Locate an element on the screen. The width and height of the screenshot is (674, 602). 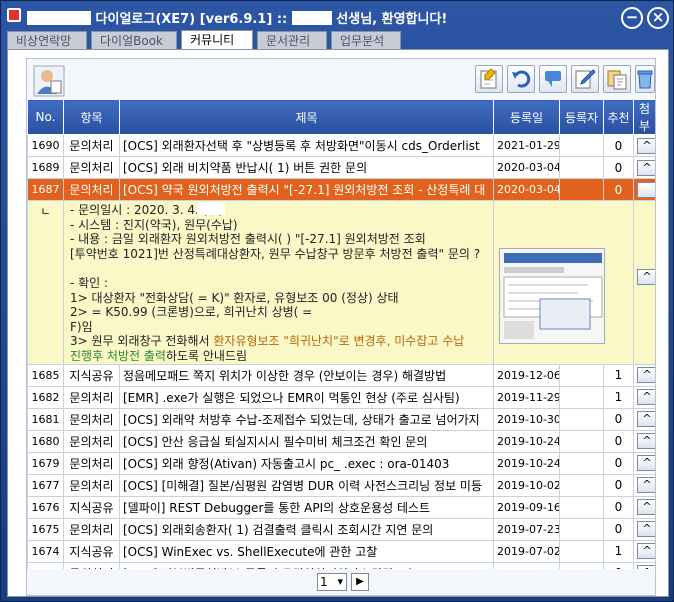
delete-button is located at coordinates (645, 79).